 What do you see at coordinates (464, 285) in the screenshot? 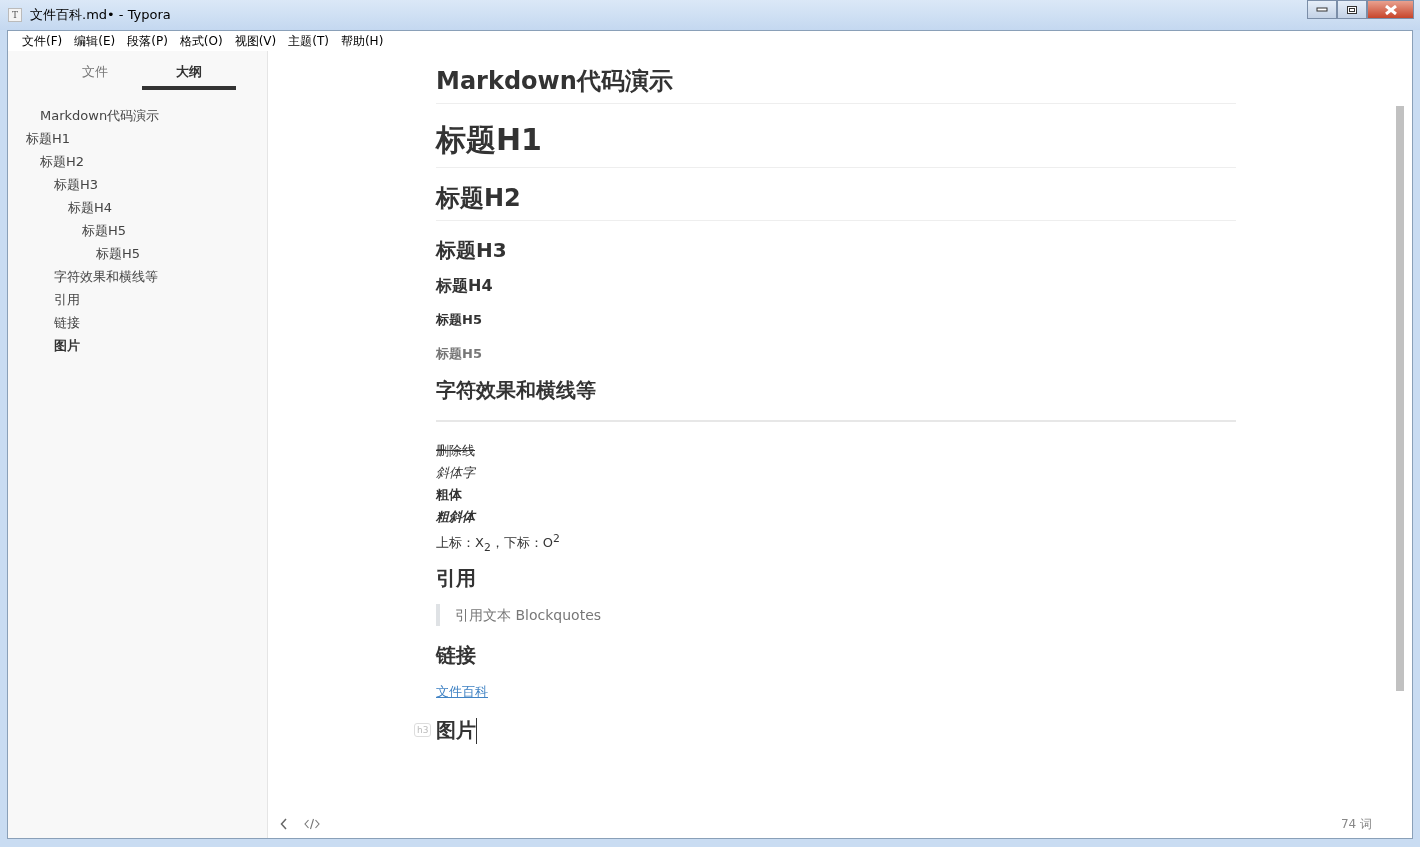
I see `heading: 标题H4` at bounding box center [464, 285].